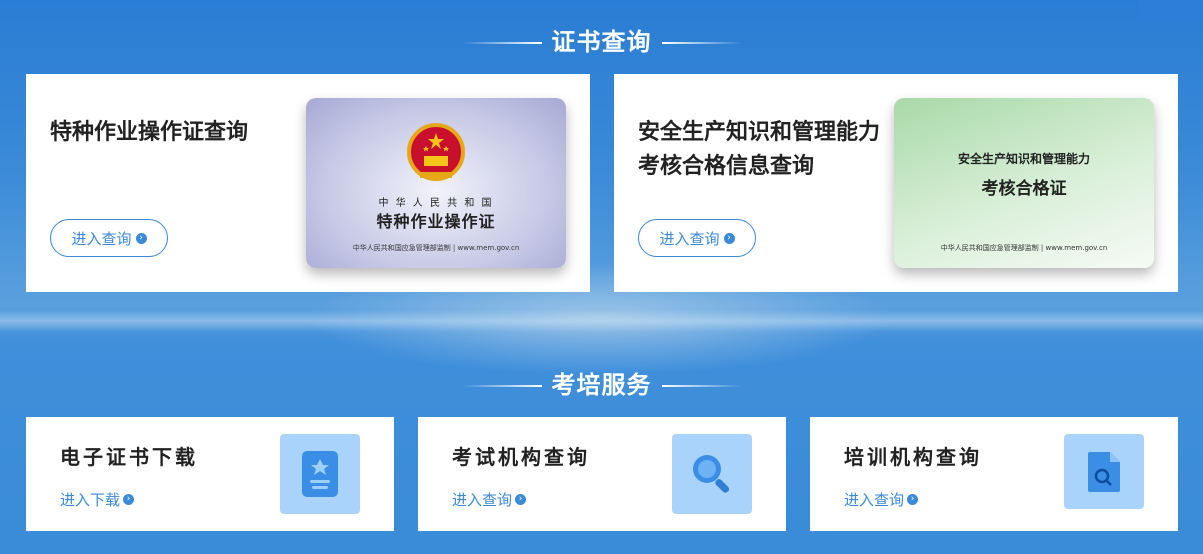 Image resolution: width=1203 pixels, height=554 pixels. I want to click on card-title: 特种作业操作证查询, so click(149, 132).